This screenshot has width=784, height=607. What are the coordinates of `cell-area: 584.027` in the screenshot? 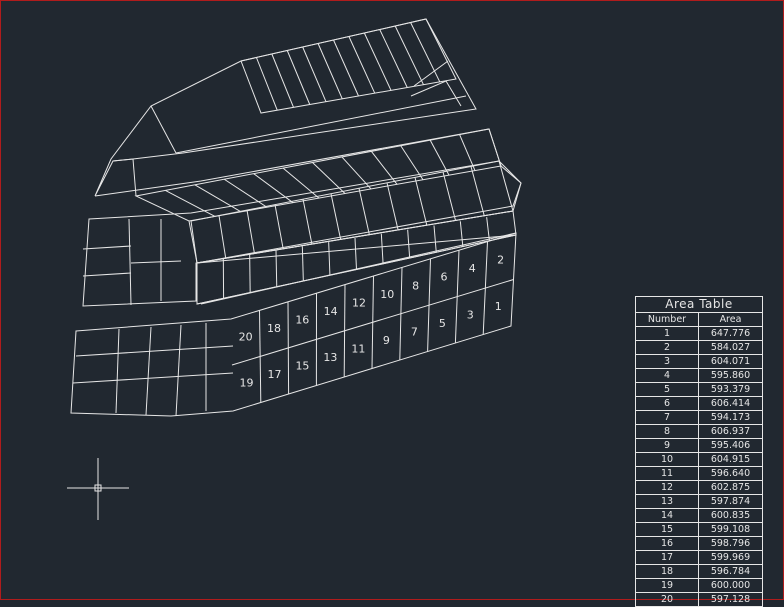 It's located at (730, 347).